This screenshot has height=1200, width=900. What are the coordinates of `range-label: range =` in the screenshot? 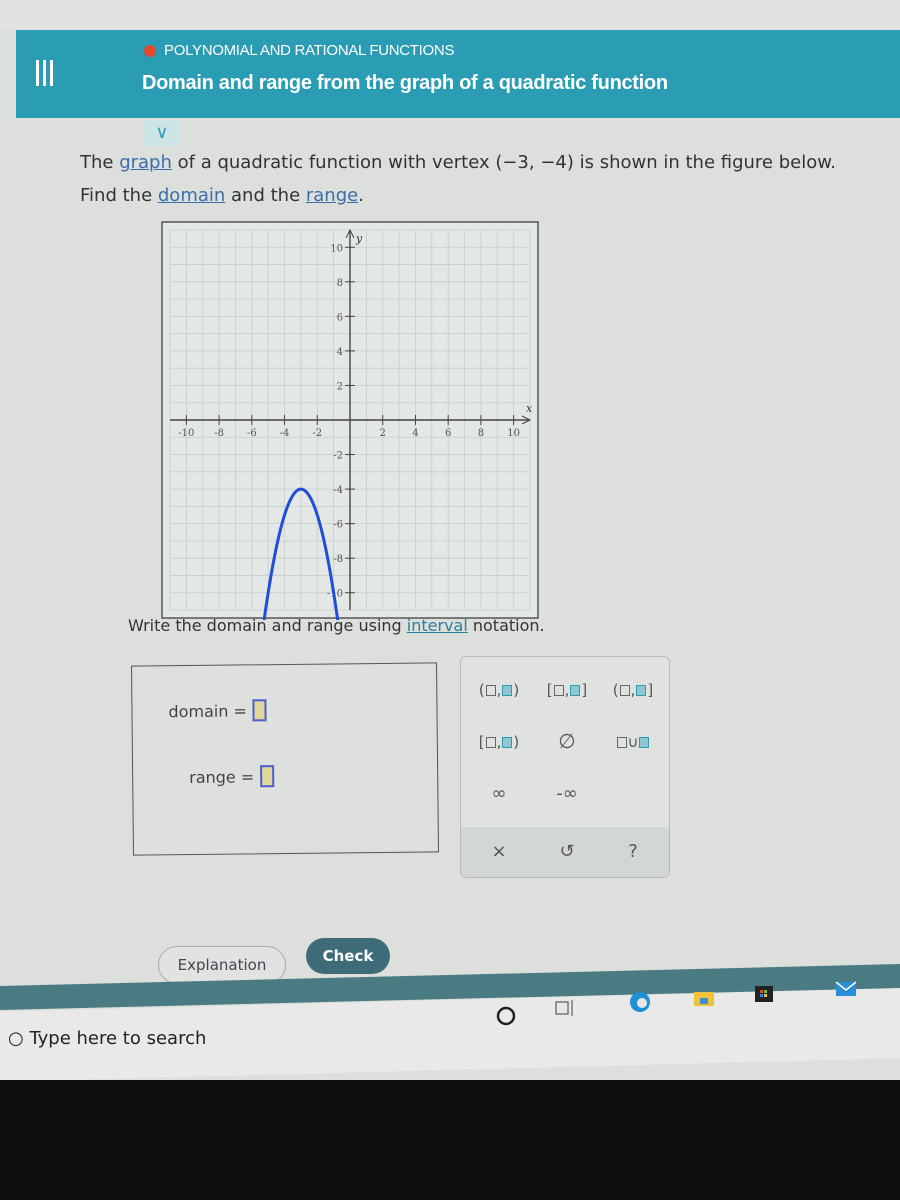 It's located at (222, 776).